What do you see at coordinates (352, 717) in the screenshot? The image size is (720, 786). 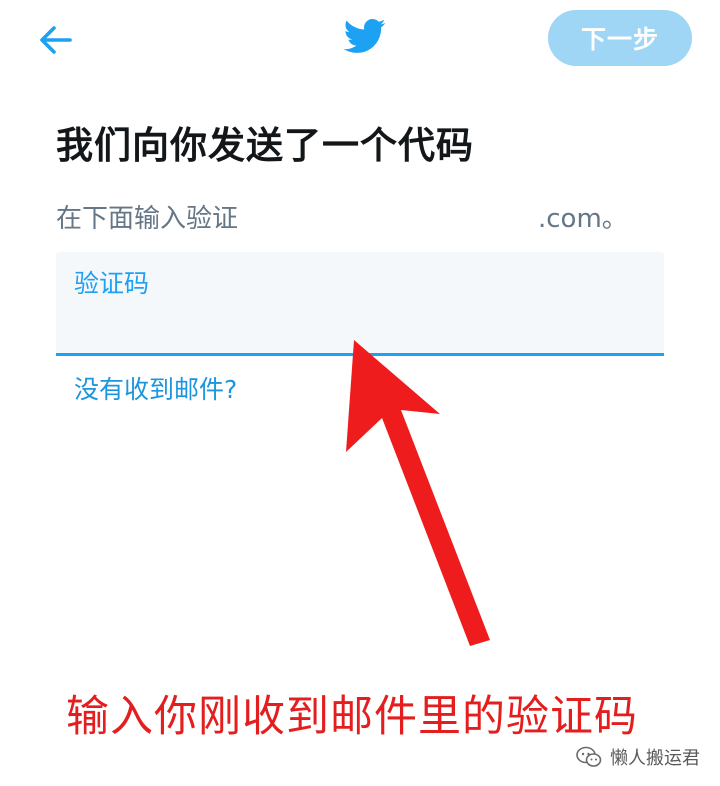 I see `annotation-caption: 输入你刚收到邮件里的验证码` at bounding box center [352, 717].